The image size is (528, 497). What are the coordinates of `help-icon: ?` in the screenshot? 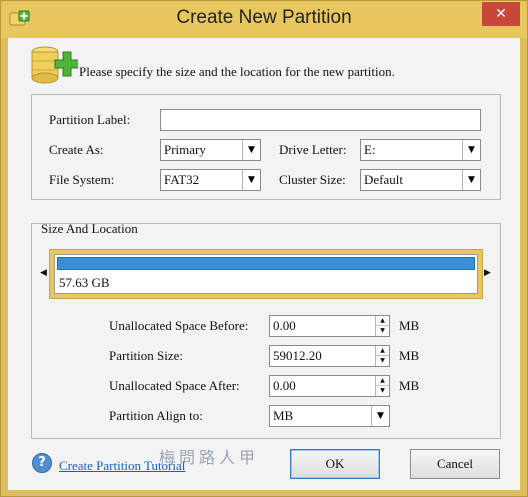 It's located at (42, 463).